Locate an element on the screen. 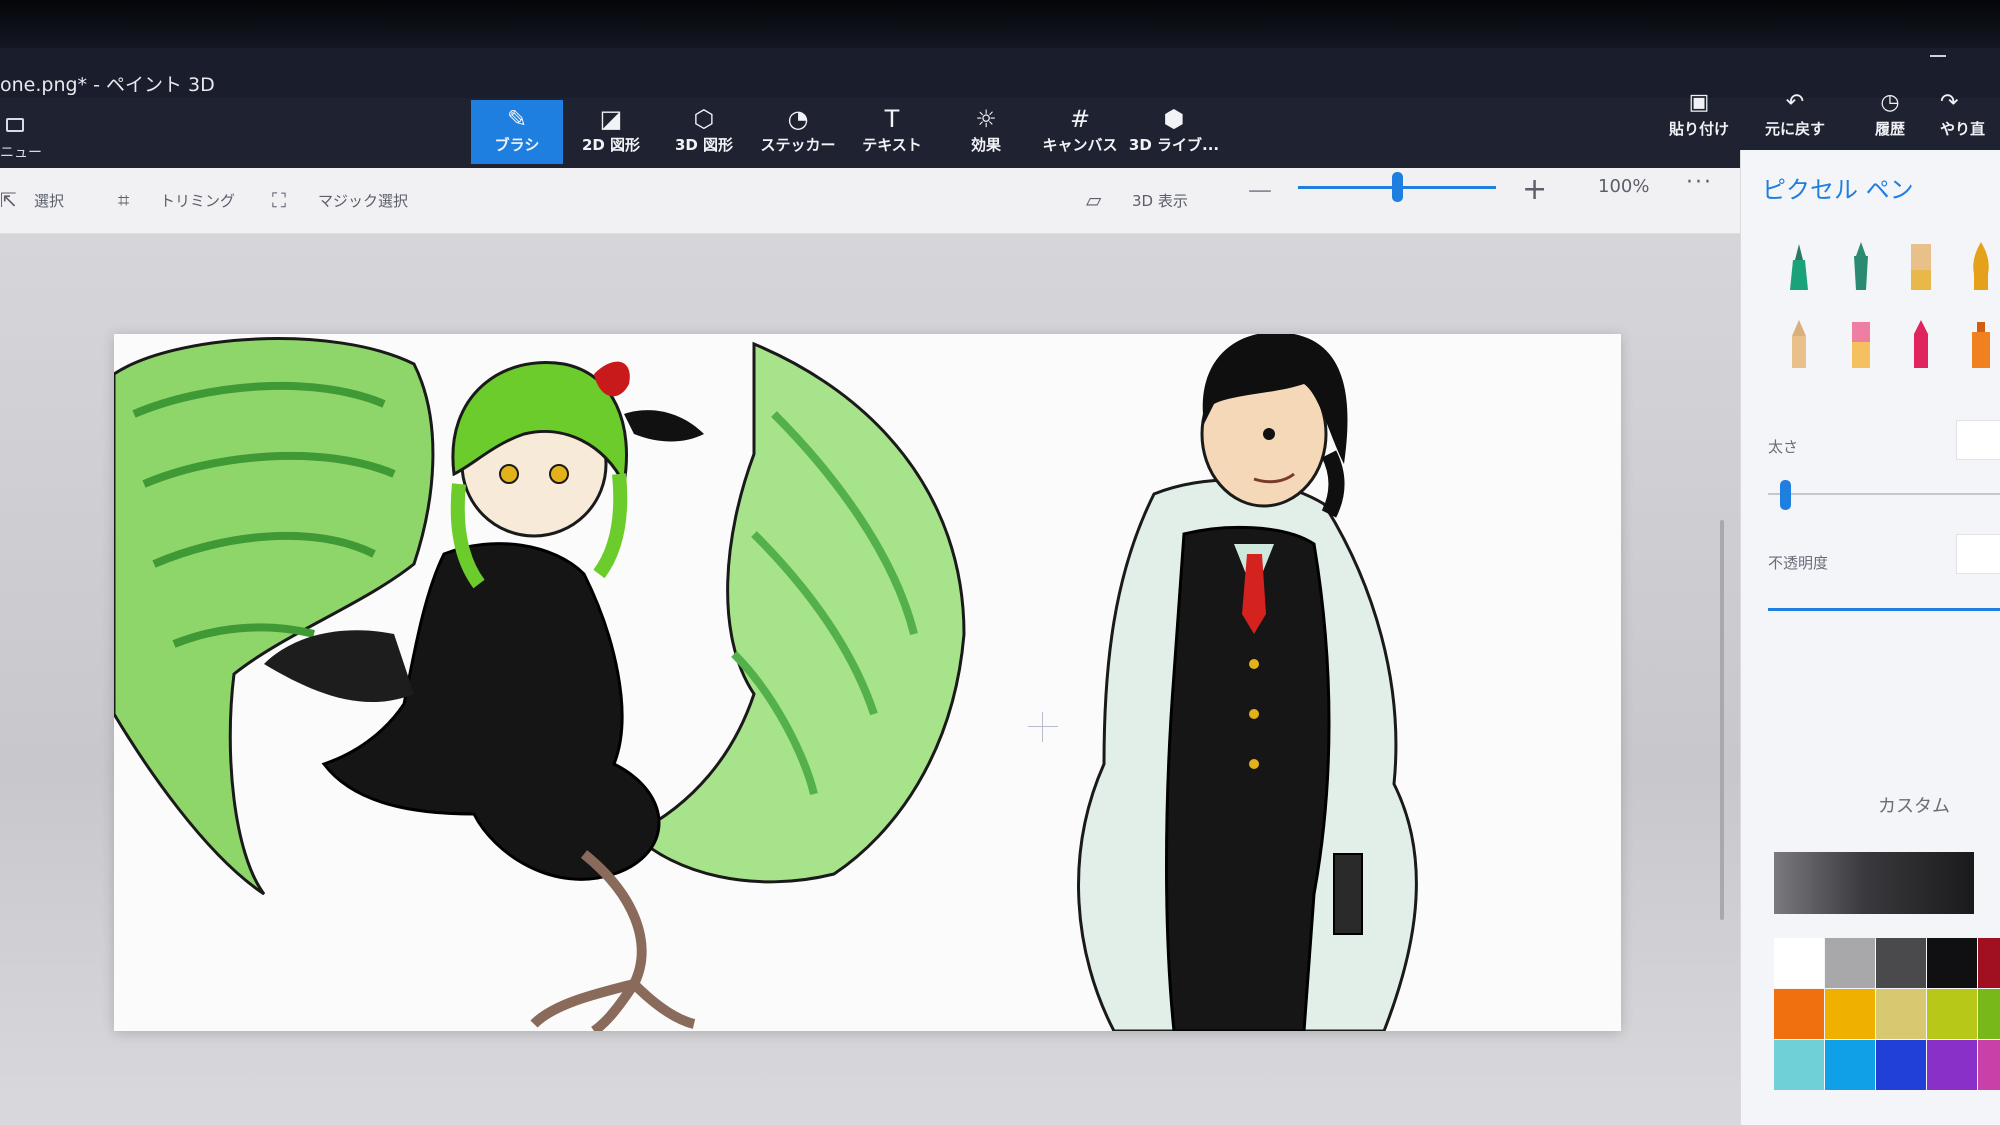 The image size is (2000, 1125). tool-label: 3D 図形 is located at coordinates (704, 145).